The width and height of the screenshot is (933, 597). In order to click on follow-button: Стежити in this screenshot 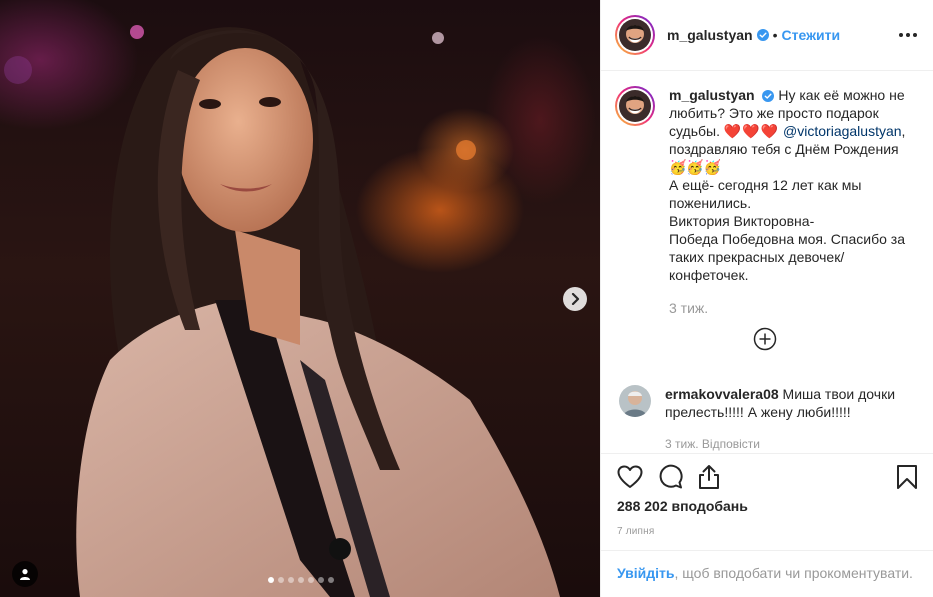, I will do `click(811, 35)`.